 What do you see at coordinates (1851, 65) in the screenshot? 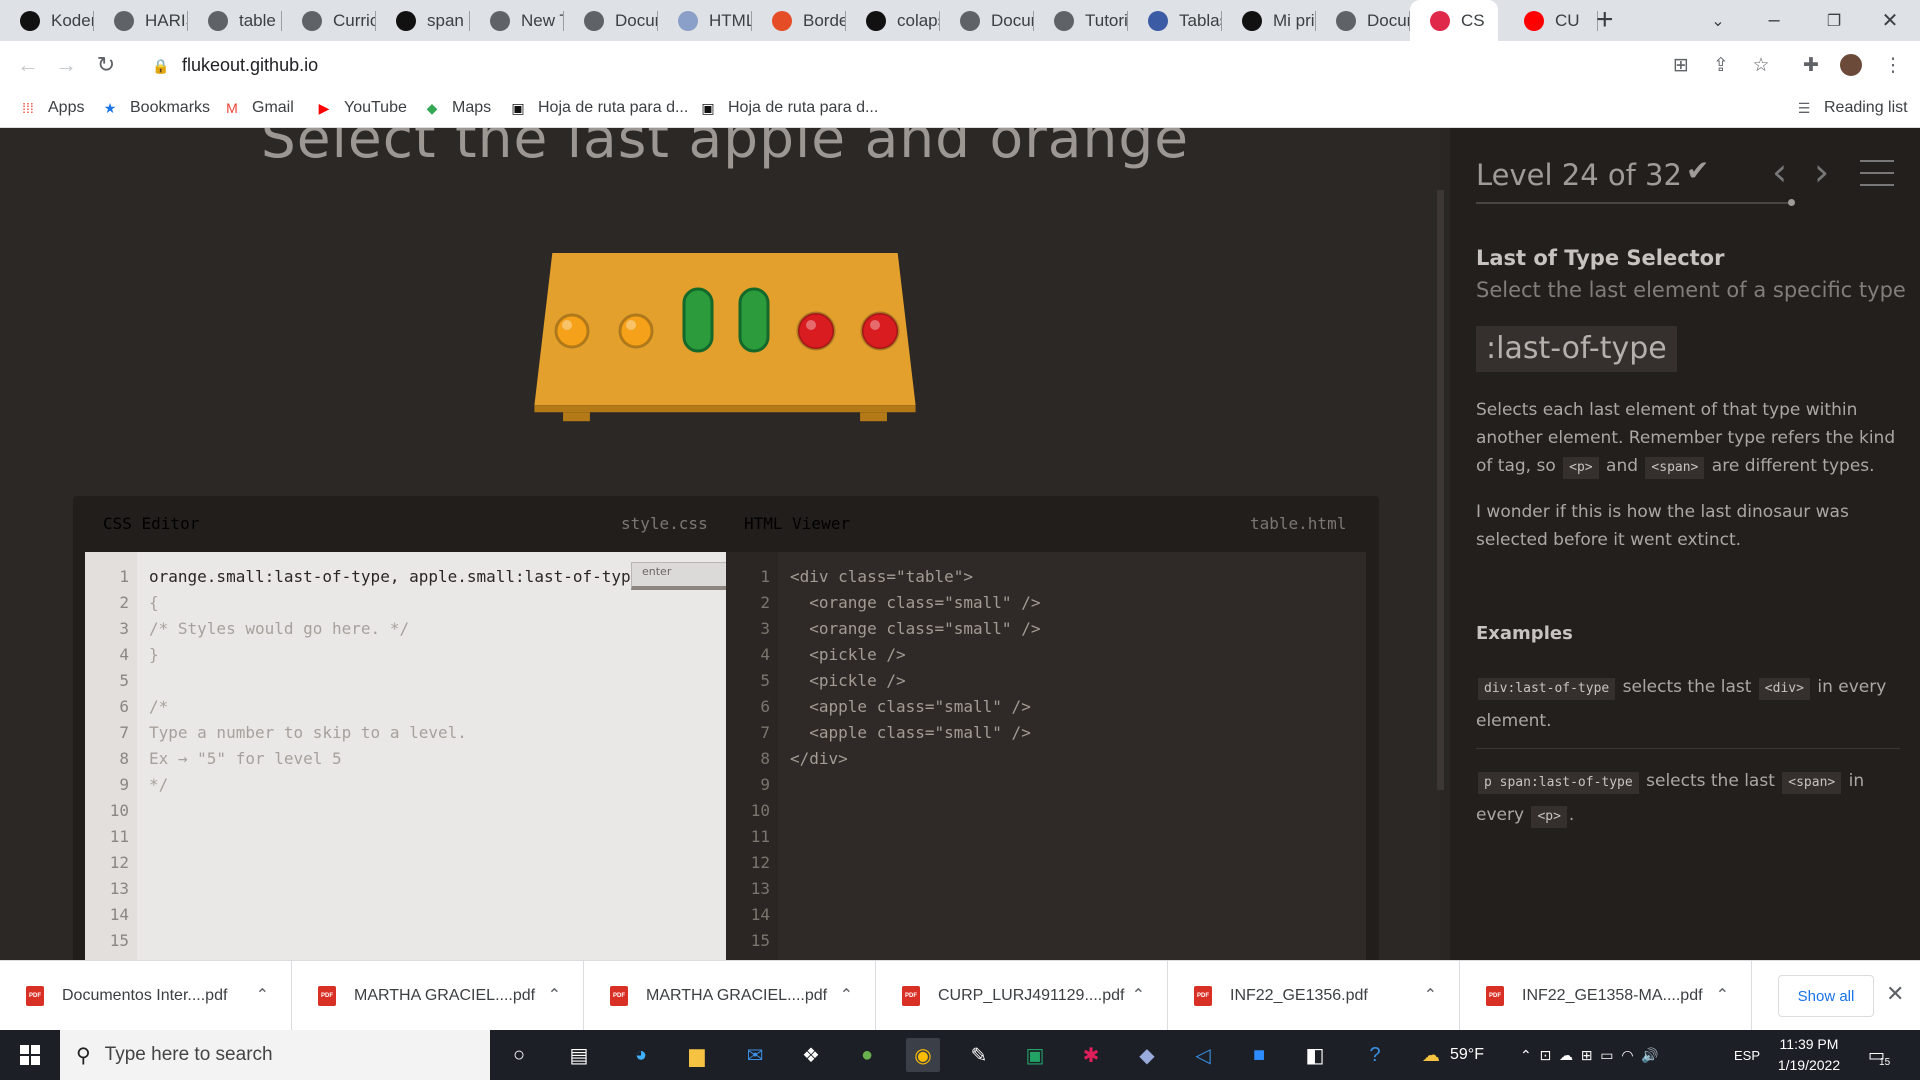
I see `profile-avatar` at bounding box center [1851, 65].